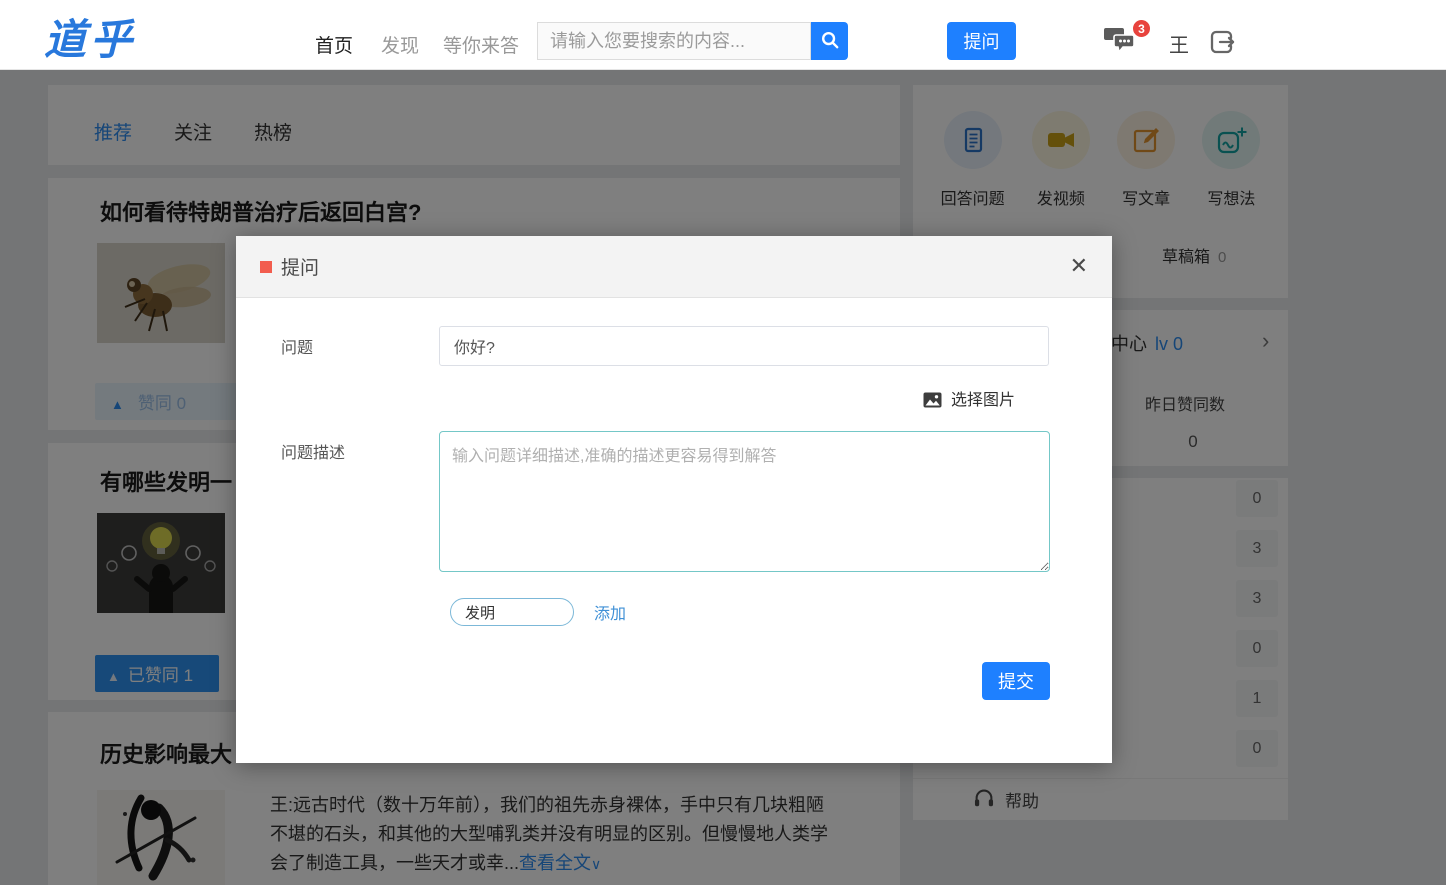 This screenshot has width=1446, height=885. What do you see at coordinates (744, 501) in the screenshot?
I see `question-description-textarea` at bounding box center [744, 501].